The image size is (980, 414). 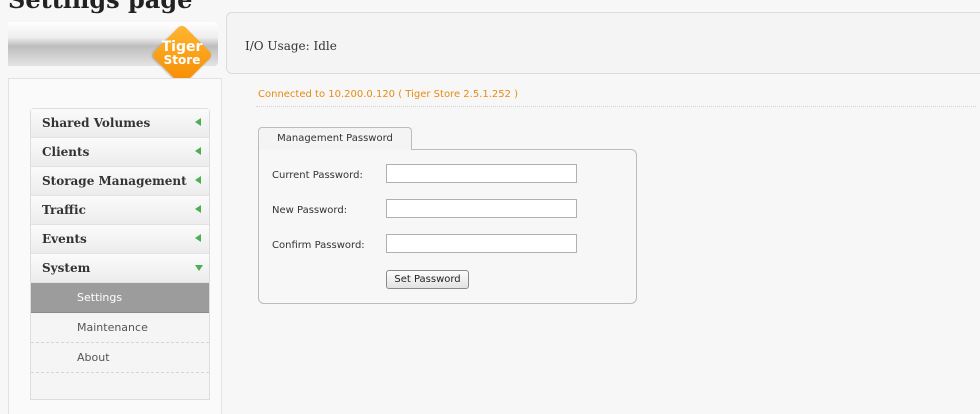 I want to click on sidebar-item-storage-management: Storage Management, so click(x=120, y=181).